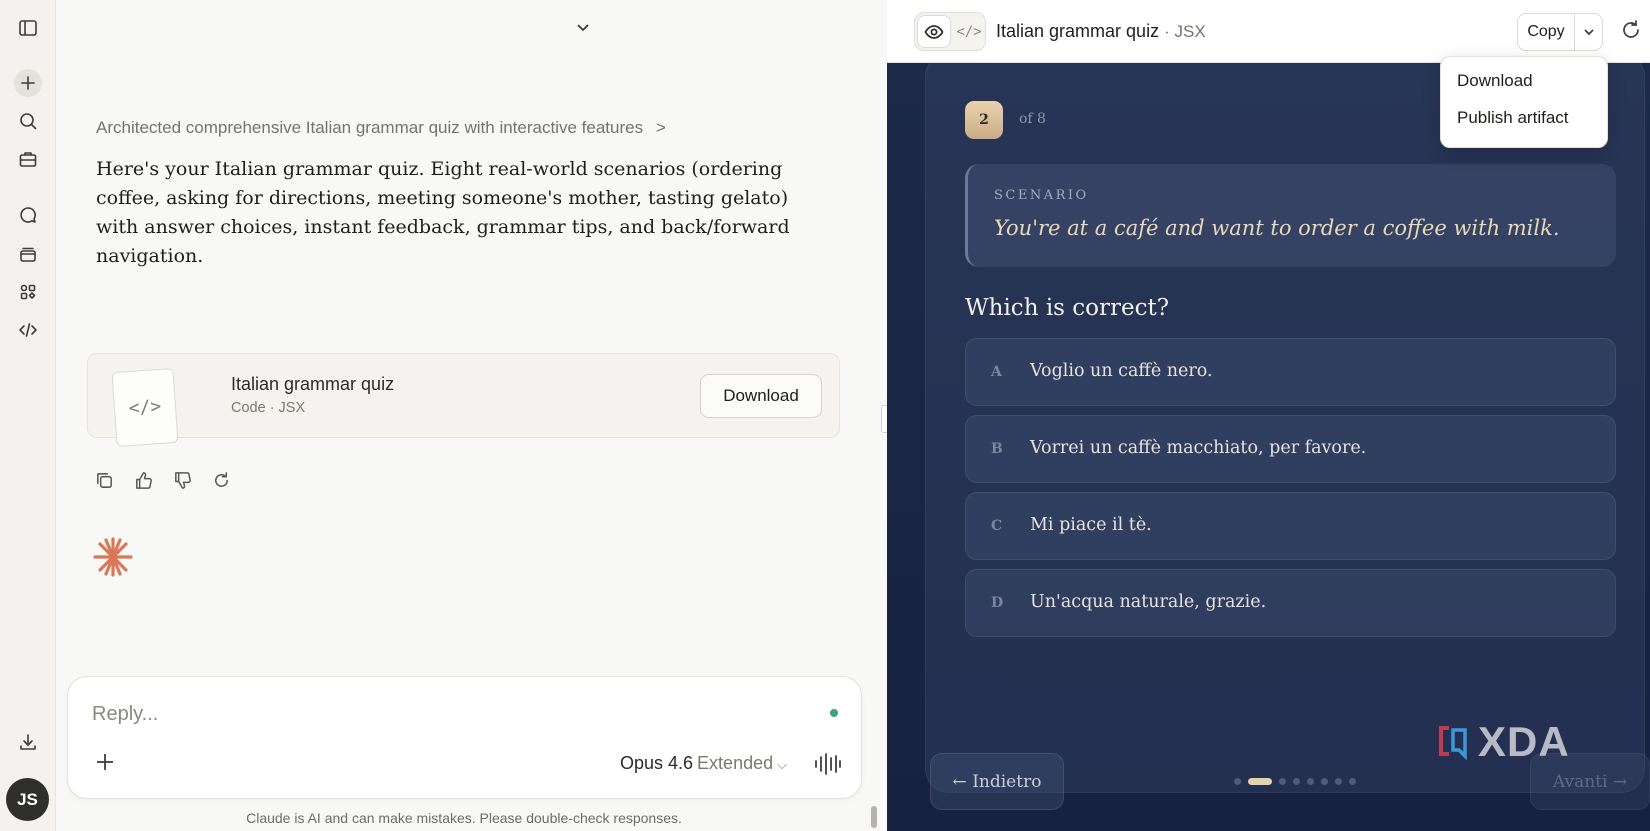  Describe the element at coordinates (144, 481) in the screenshot. I see `thumbs-up-icon` at that location.